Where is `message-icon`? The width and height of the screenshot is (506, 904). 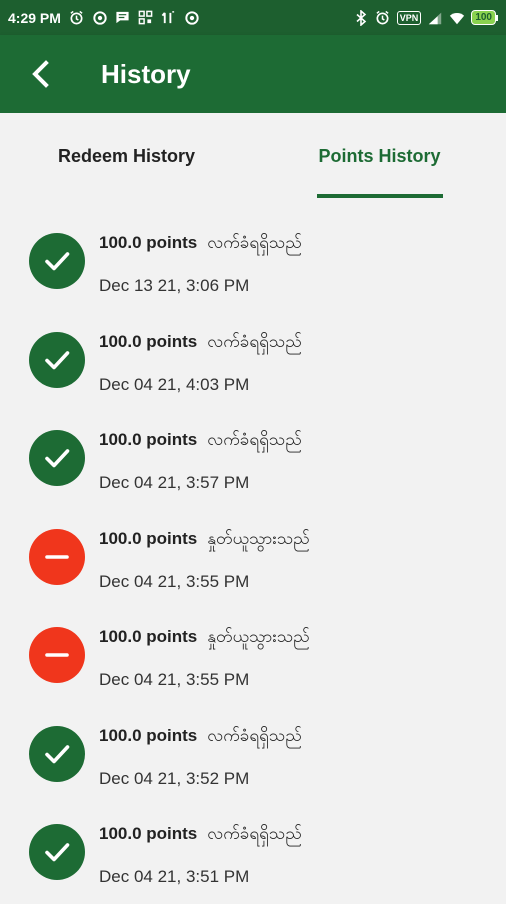 message-icon is located at coordinates (123, 18).